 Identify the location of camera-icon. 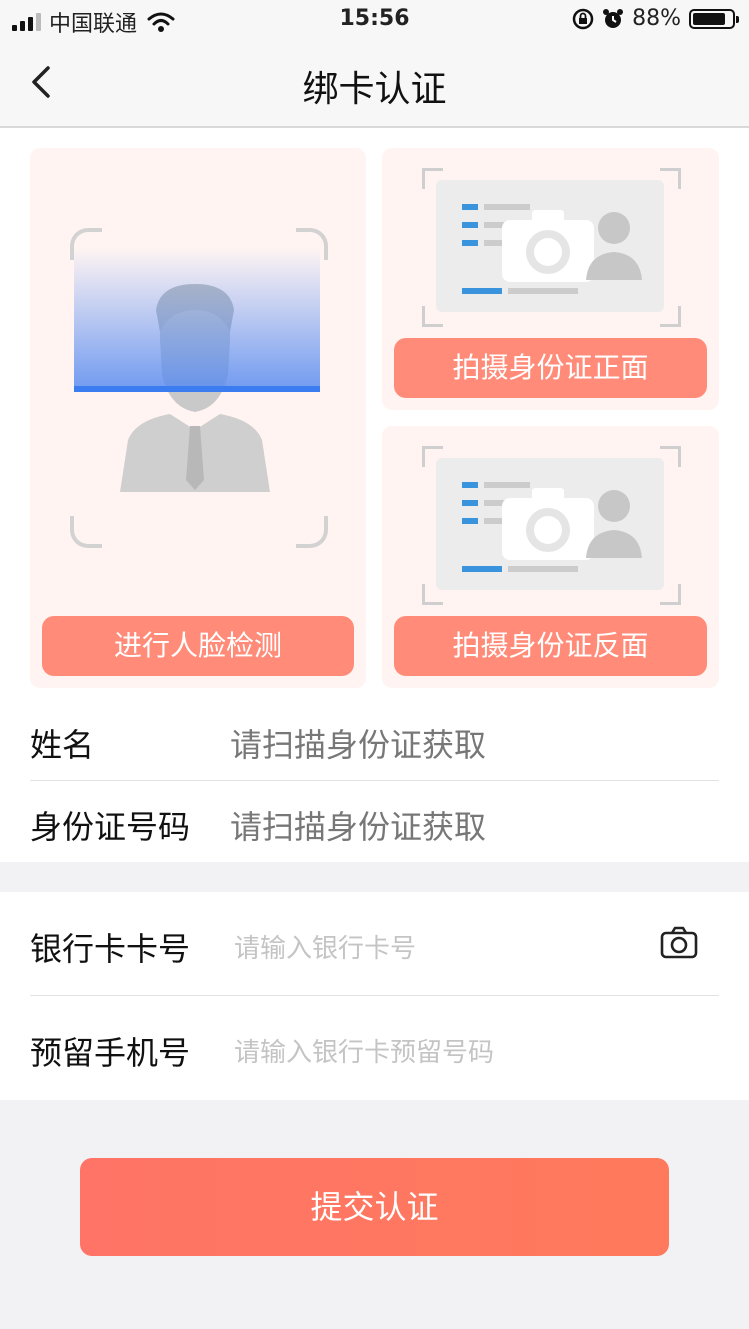
(679, 943).